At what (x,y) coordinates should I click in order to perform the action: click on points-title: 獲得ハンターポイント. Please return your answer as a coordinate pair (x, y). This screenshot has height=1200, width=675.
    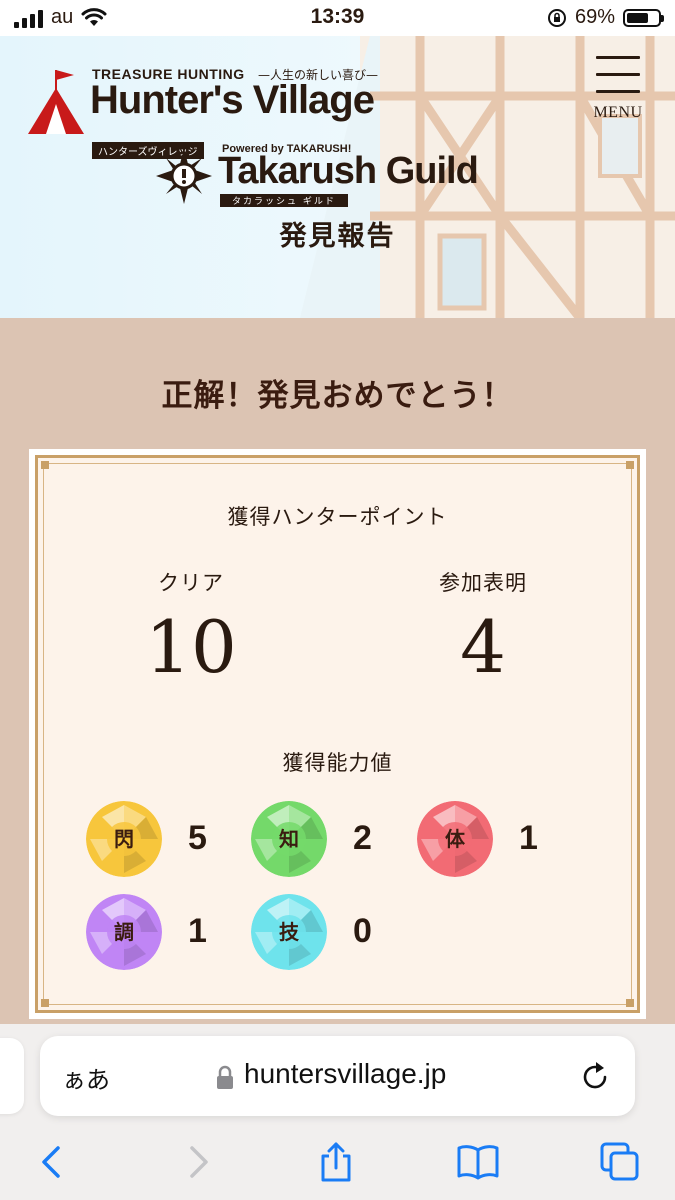
    Looking at the image, I should click on (337, 517).